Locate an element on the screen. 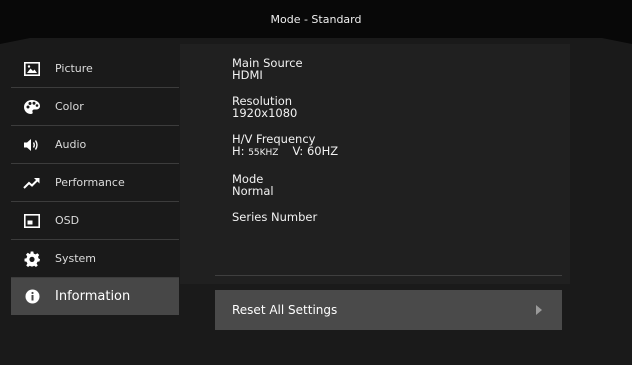 The height and width of the screenshot is (365, 632). sidebar-item-label: System is located at coordinates (76, 258).